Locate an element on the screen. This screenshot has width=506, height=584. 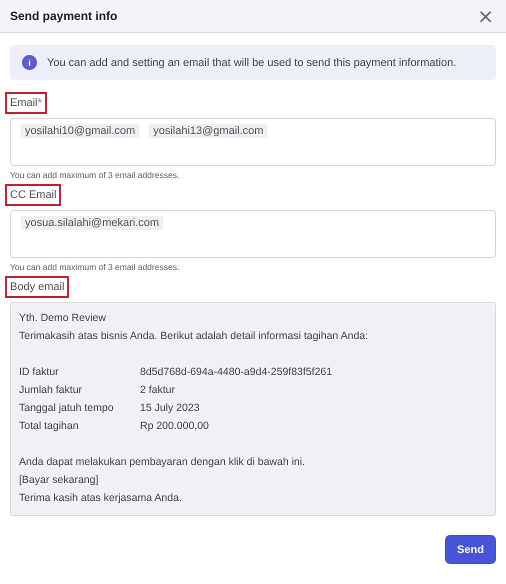
field-label: Email* is located at coordinates (26, 103).